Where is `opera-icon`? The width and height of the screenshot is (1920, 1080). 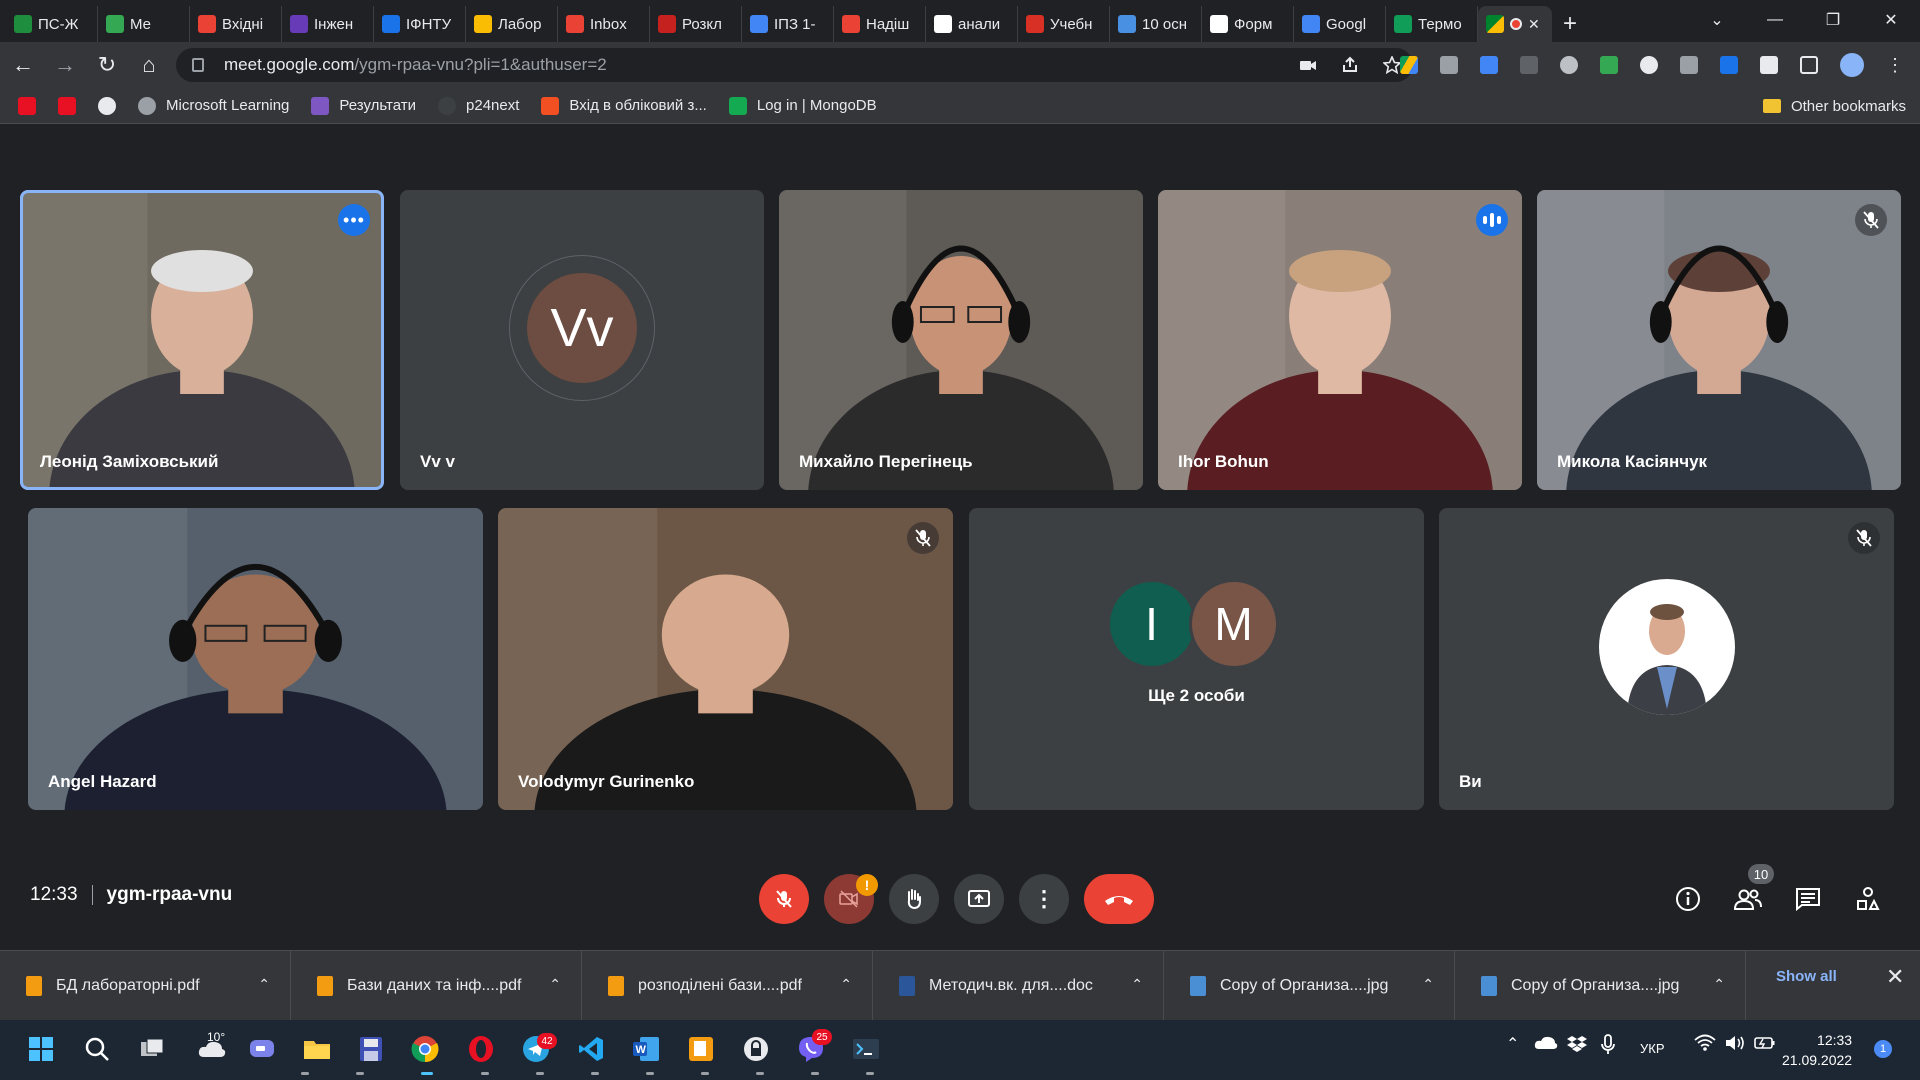 opera-icon is located at coordinates (481, 1049).